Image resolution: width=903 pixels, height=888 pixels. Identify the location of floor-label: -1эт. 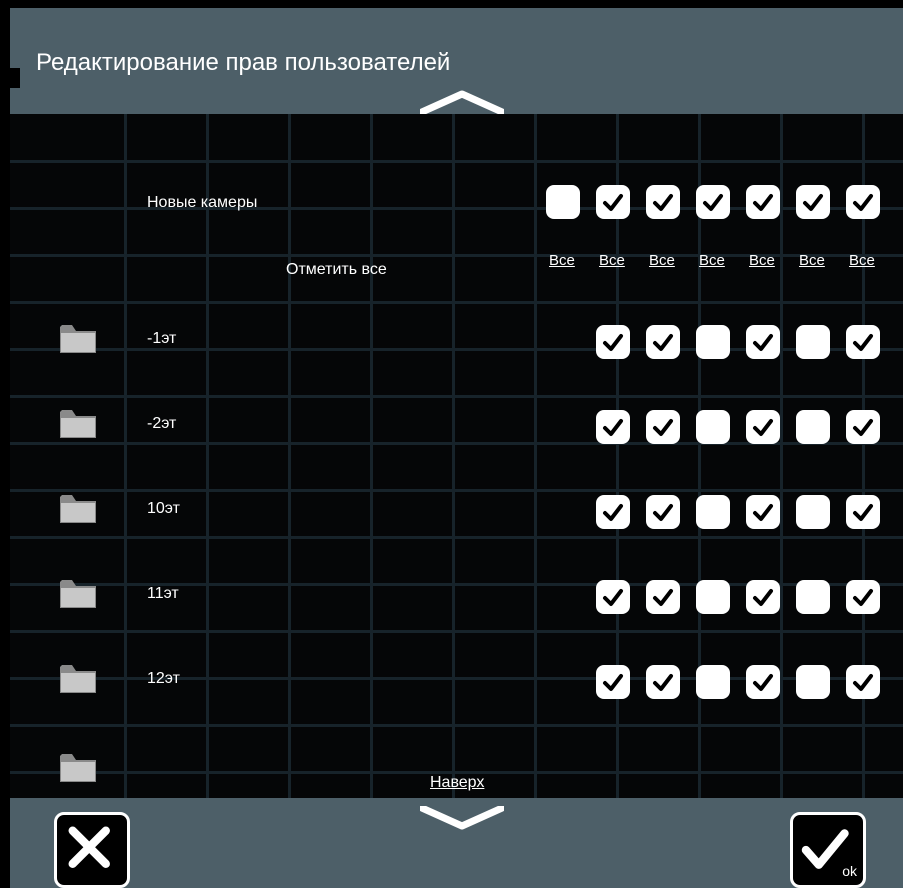
(162, 338).